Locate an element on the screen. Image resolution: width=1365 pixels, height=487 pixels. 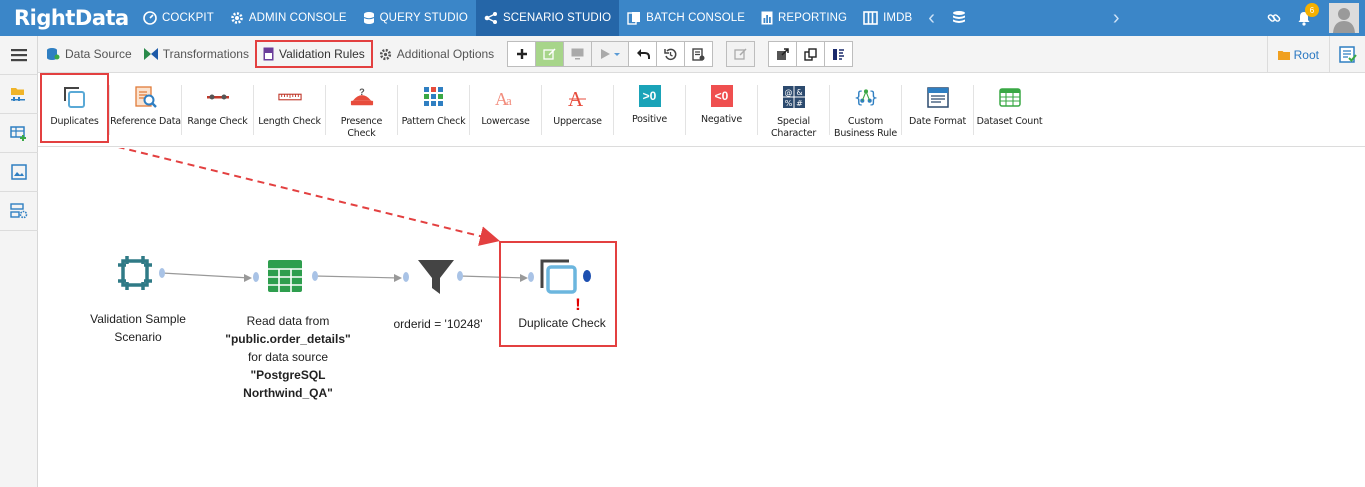
gear-icon is located at coordinates (385, 54).